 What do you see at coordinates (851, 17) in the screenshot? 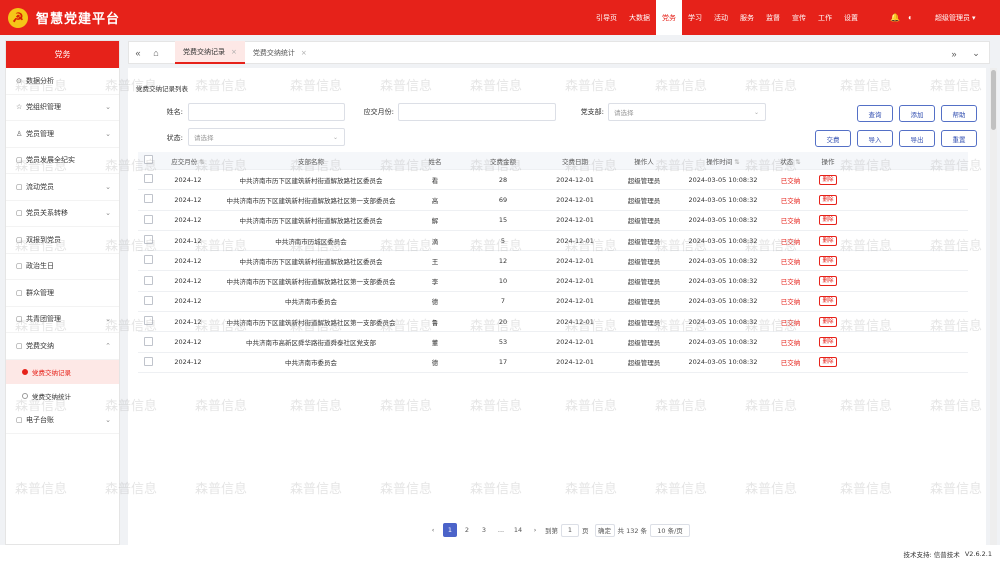
I see `nav-item-9: 设置` at bounding box center [851, 17].